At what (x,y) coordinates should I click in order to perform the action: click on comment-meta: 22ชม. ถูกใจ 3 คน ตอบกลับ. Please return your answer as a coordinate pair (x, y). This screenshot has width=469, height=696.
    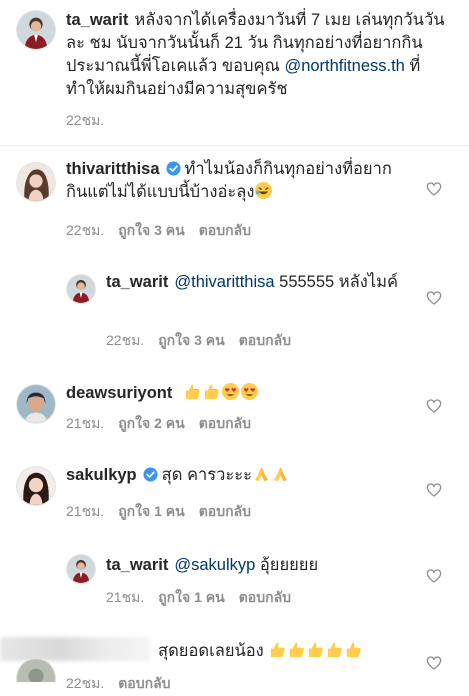
    Looking at the image, I should click on (165, 231).